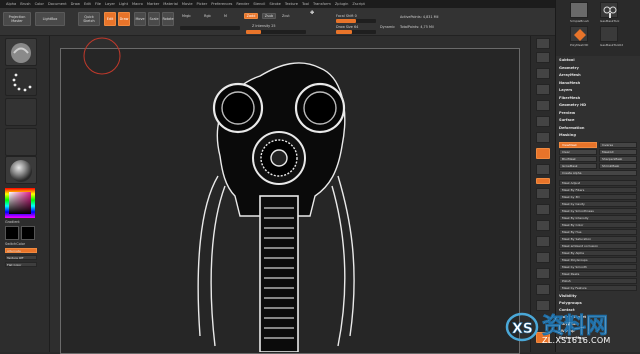 The width and height of the screenshot is (640, 354). Describe the element at coordinates (543, 193) in the screenshot. I see `frame-button` at that location.